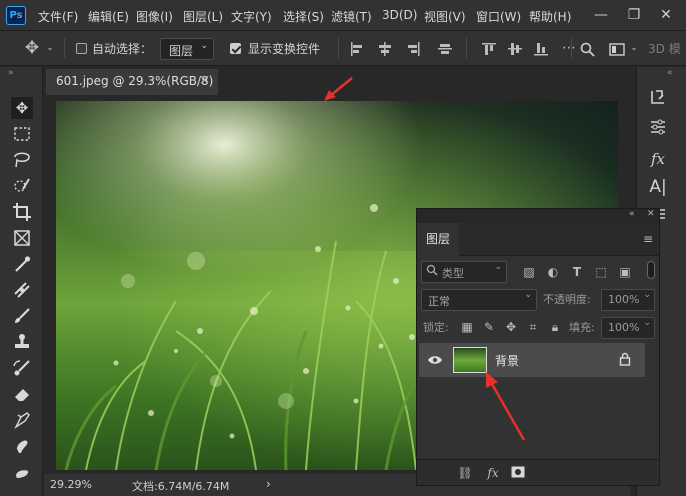 The height and width of the screenshot is (496, 686). What do you see at coordinates (664, 49) in the screenshot?
I see `3d-mode-label: 3D 模` at bounding box center [664, 49].